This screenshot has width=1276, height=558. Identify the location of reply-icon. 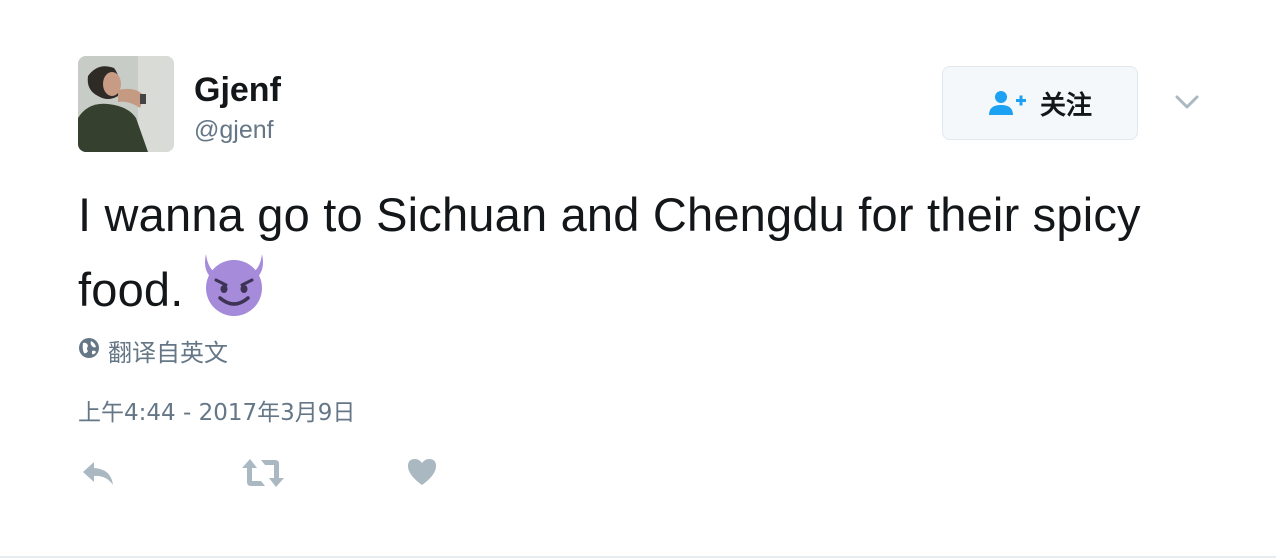
(98, 475).